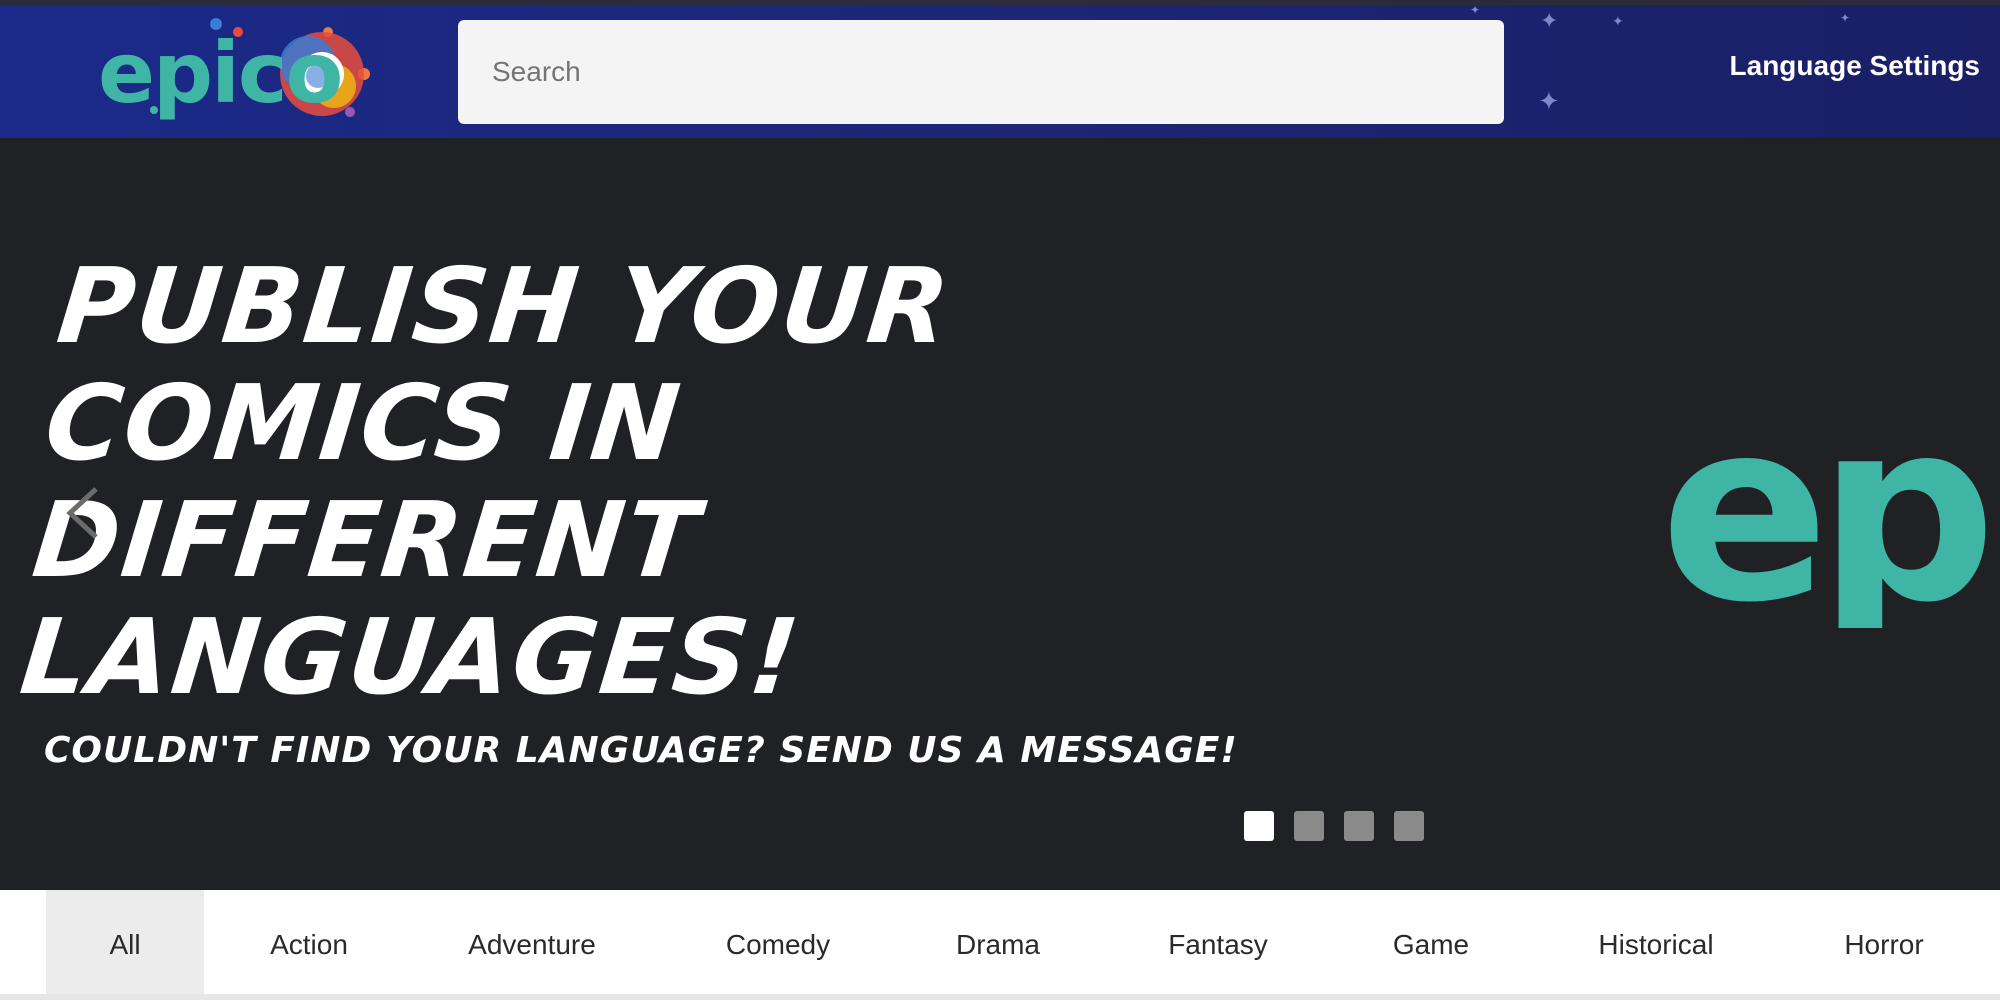 The height and width of the screenshot is (1000, 2000). Describe the element at coordinates (219, 73) in the screenshot. I see `logo-text: epico` at that location.